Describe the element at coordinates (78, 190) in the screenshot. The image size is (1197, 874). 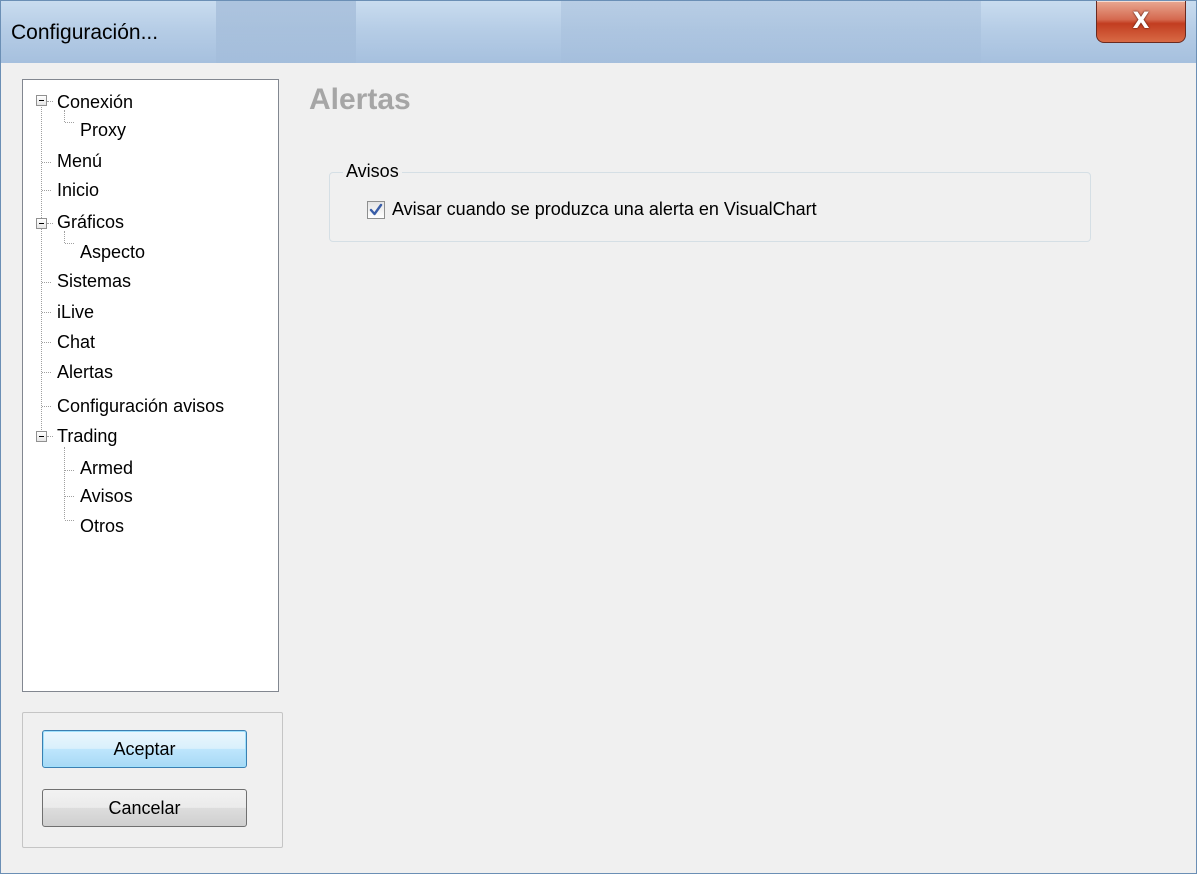
I see `tree-item-inicio: Inicio` at that location.